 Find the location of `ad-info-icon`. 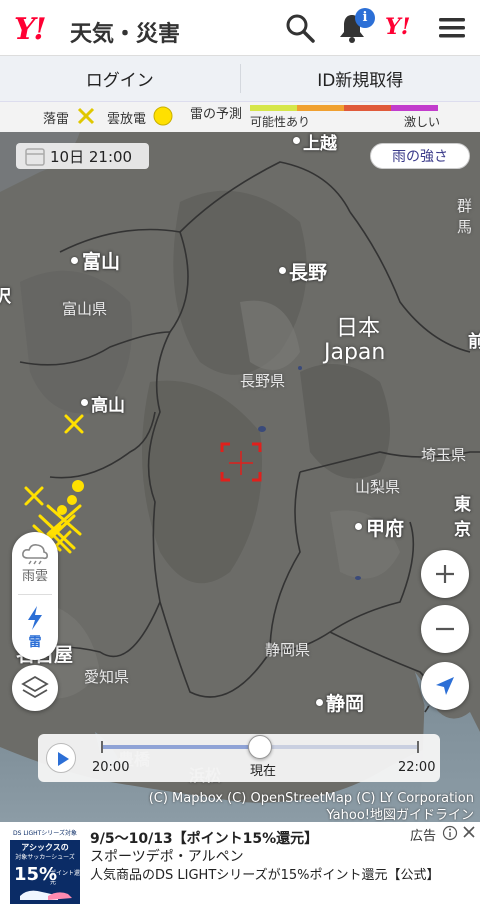

ad-info-icon is located at coordinates (450, 833).